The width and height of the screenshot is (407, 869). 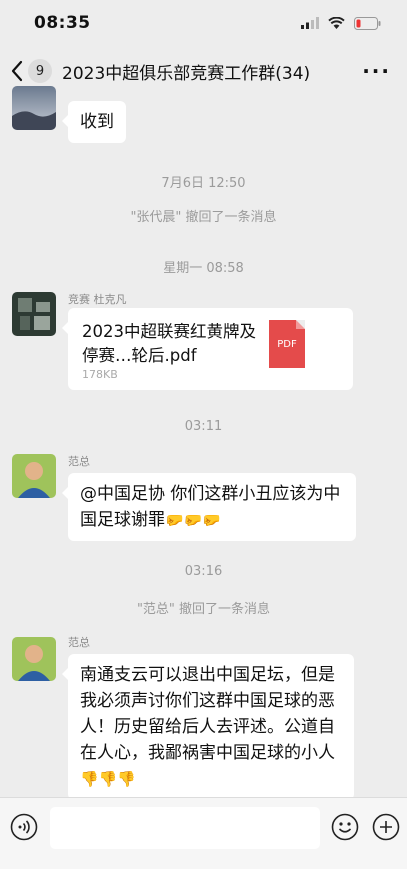 I want to click on voice-input-button, so click(x=24, y=827).